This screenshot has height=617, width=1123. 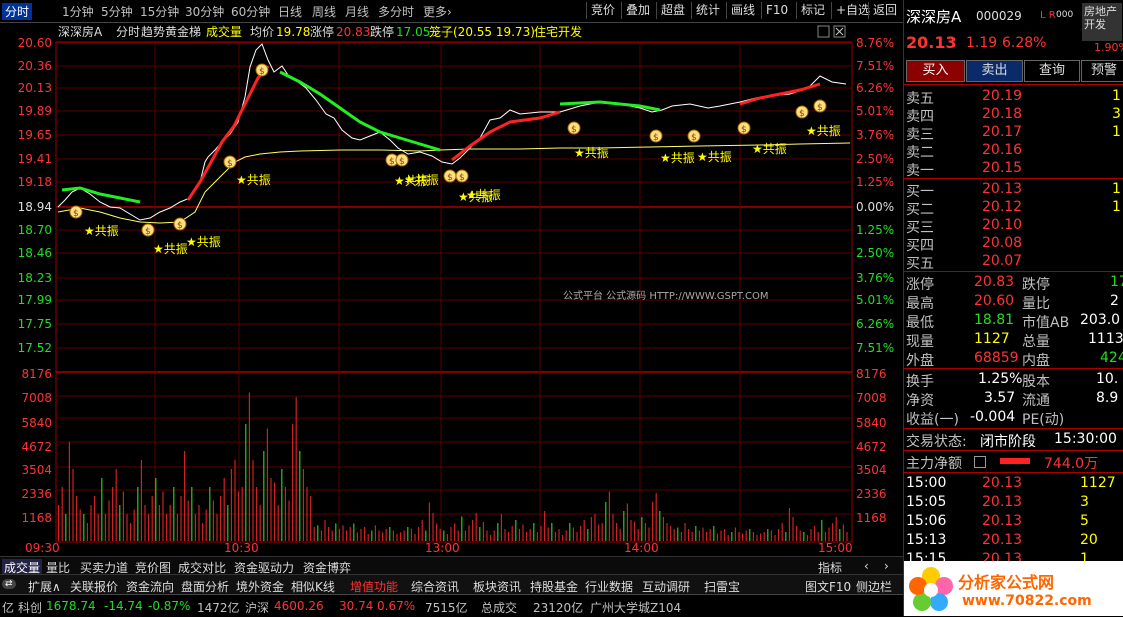 What do you see at coordinates (78, 11) in the screenshot?
I see `tab-1min: 1分钟` at bounding box center [78, 11].